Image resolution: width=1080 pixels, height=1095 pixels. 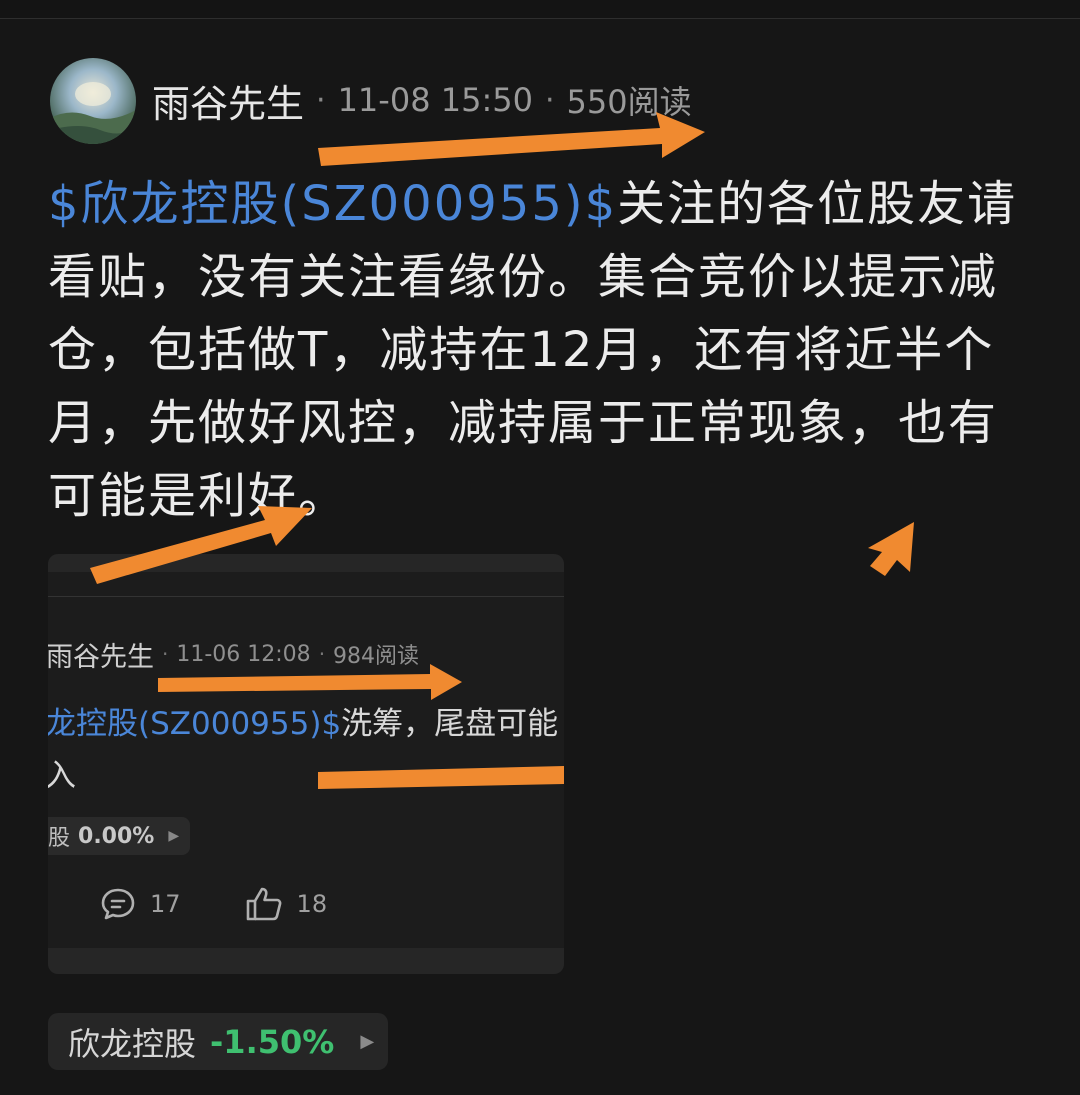 I want to click on author-avatar, so click(x=93, y=101).